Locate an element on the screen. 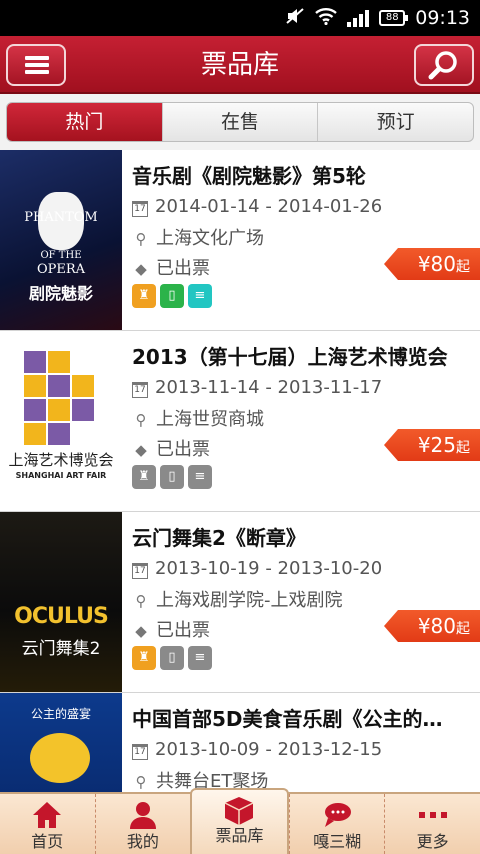 This screenshot has width=480, height=854. nav-more: 更多 is located at coordinates (432, 824).